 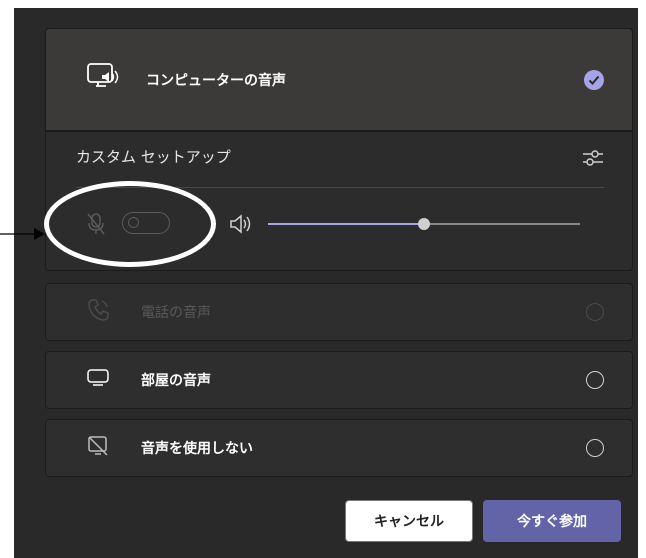 What do you see at coordinates (339, 380) in the screenshot?
I see `room-audio-option: 部屋の音声` at bounding box center [339, 380].